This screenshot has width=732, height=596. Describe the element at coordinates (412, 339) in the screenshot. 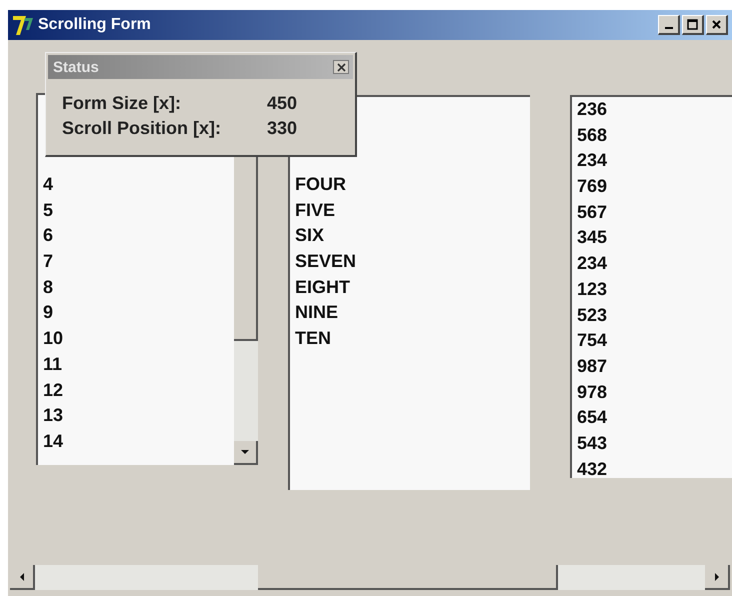

I see `list-item: TEN` at that location.